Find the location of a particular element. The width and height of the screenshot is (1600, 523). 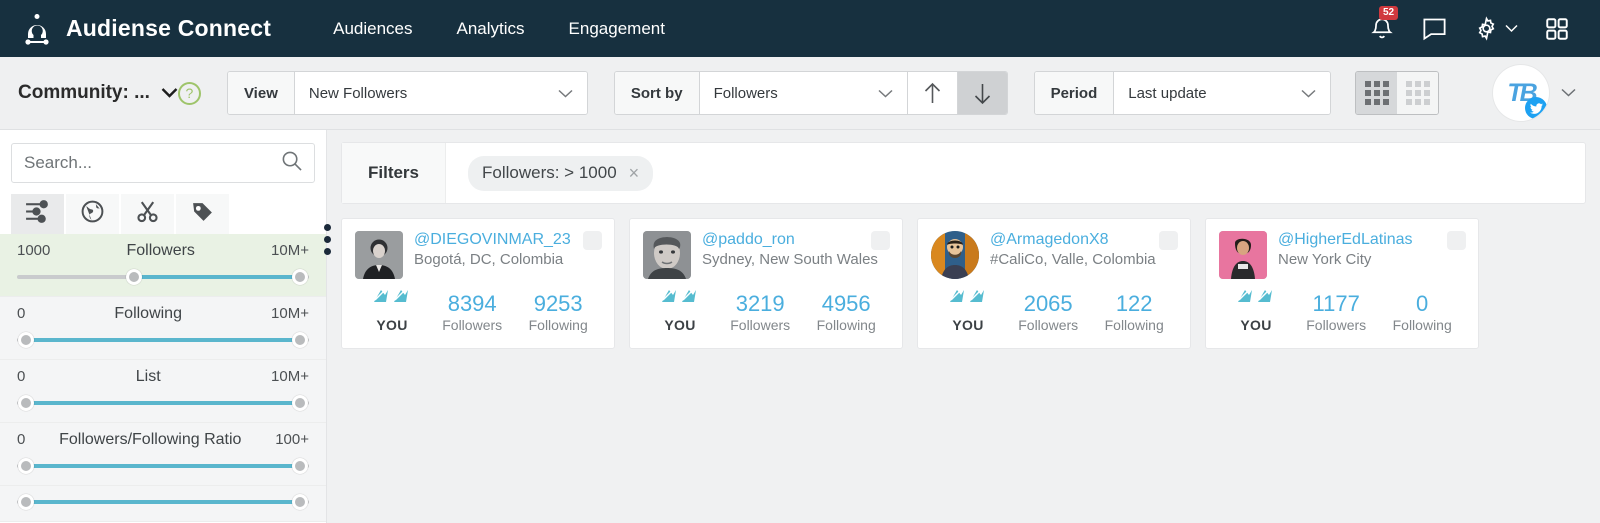

close-icon: × is located at coordinates (634, 173).